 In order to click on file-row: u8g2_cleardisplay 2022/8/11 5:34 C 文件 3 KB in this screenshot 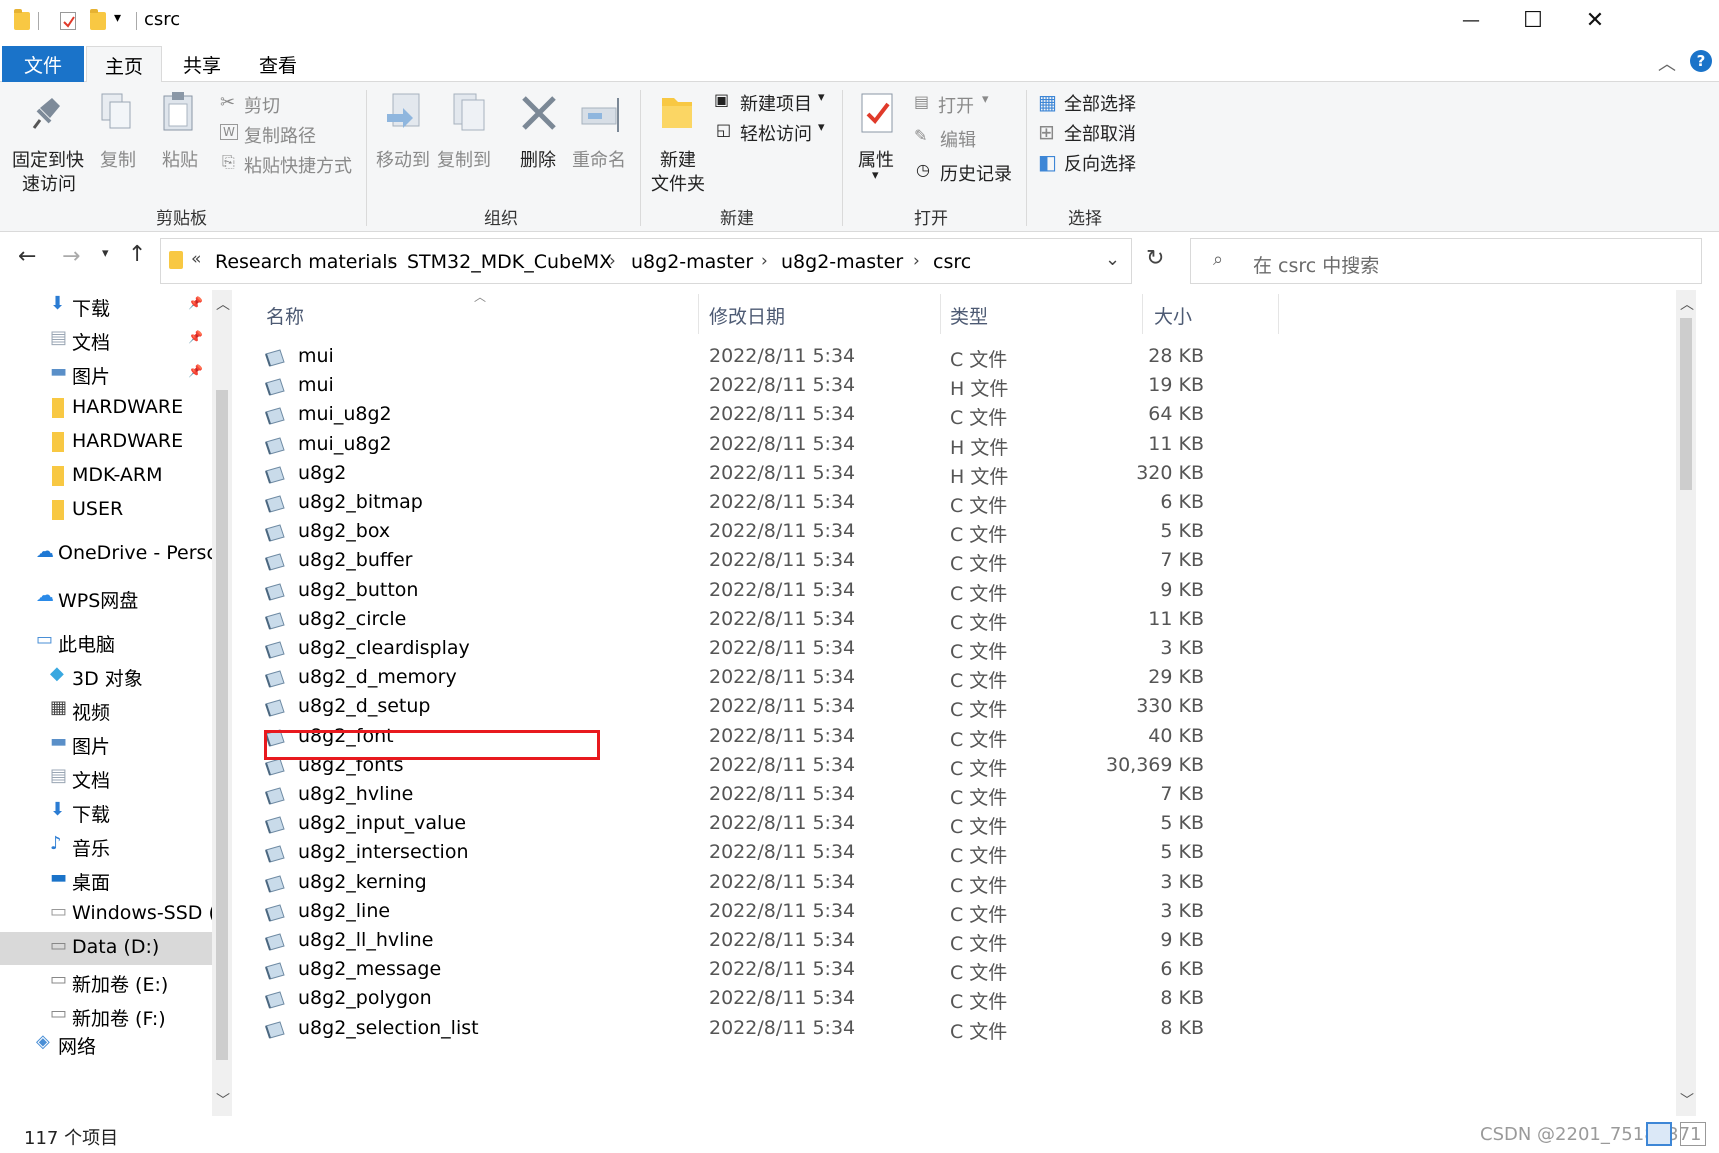, I will do `click(764, 650)`.